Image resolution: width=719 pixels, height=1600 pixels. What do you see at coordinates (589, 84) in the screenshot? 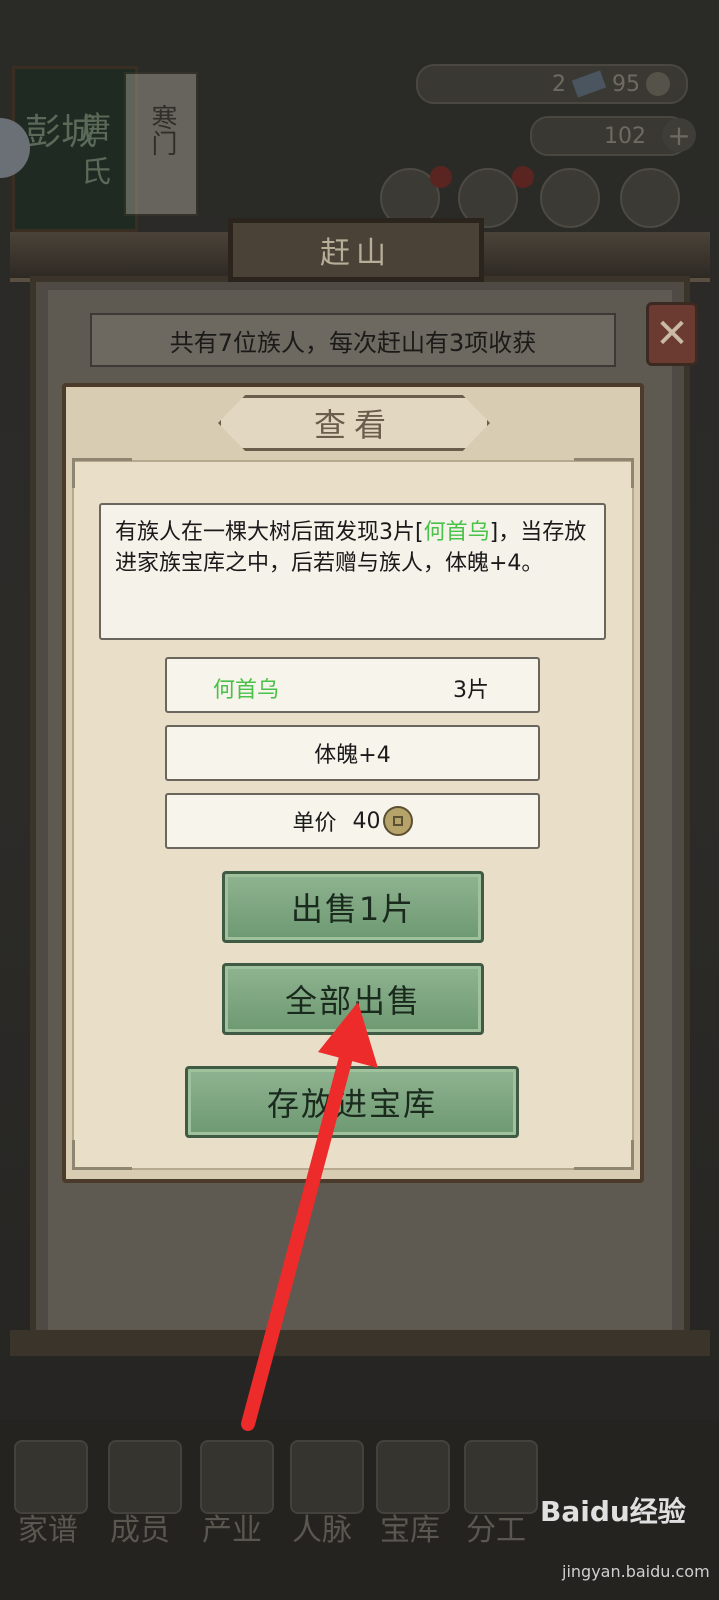
I see `ticket-icon` at bounding box center [589, 84].